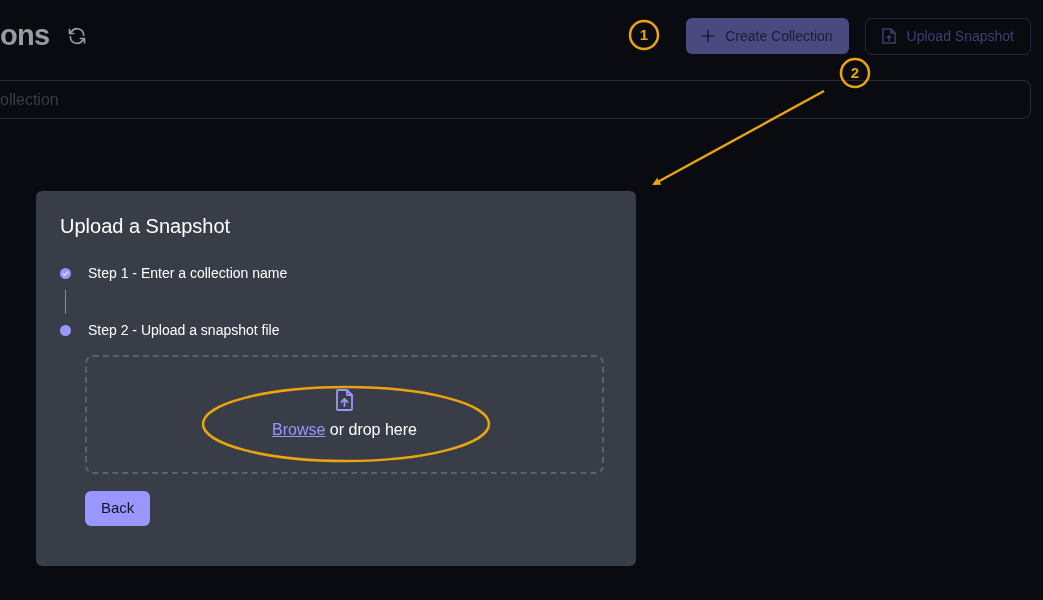 This screenshot has width=1043, height=600. Describe the element at coordinates (146, 226) in the screenshot. I see `dialog-title: Upload a Snapshot` at that location.